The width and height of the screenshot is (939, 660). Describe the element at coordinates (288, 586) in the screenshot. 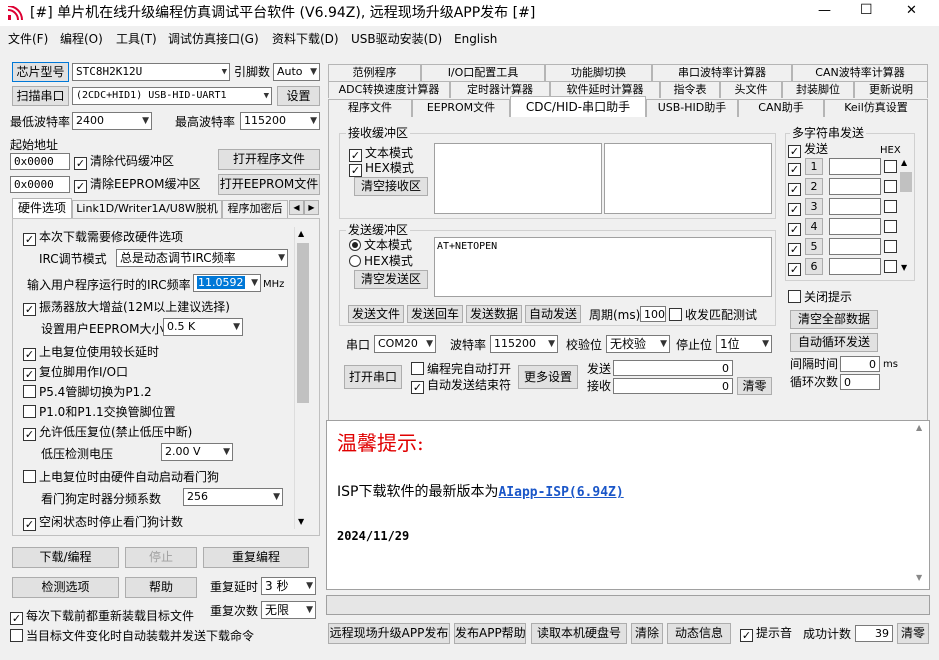

I see `repeat-delay-select: 3 秒 ▼` at that location.